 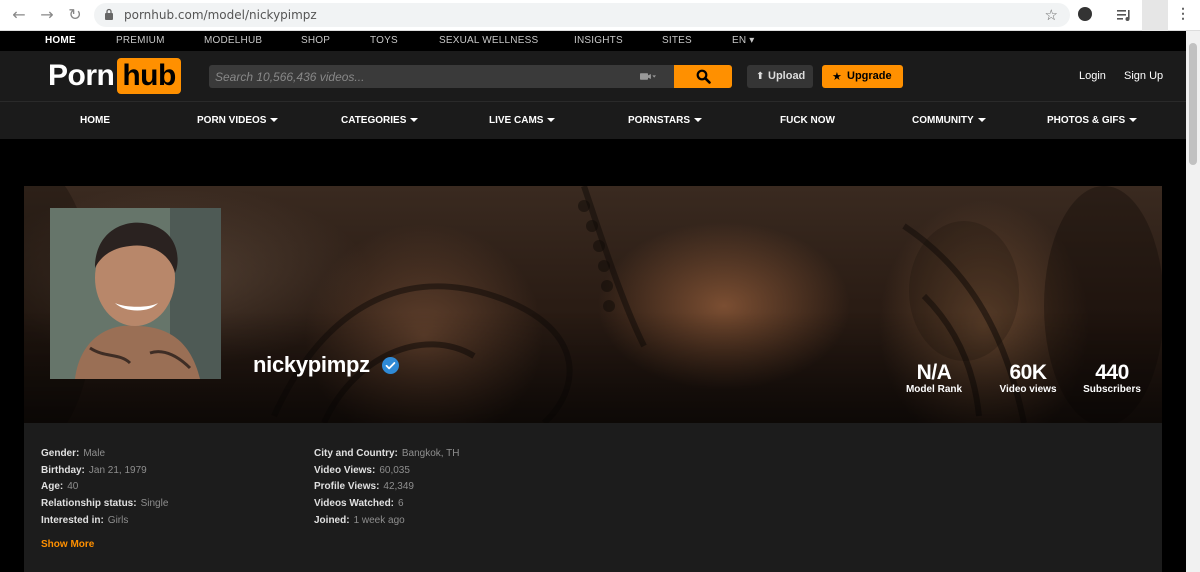 I want to click on stat-value: N/A, so click(x=934, y=372).